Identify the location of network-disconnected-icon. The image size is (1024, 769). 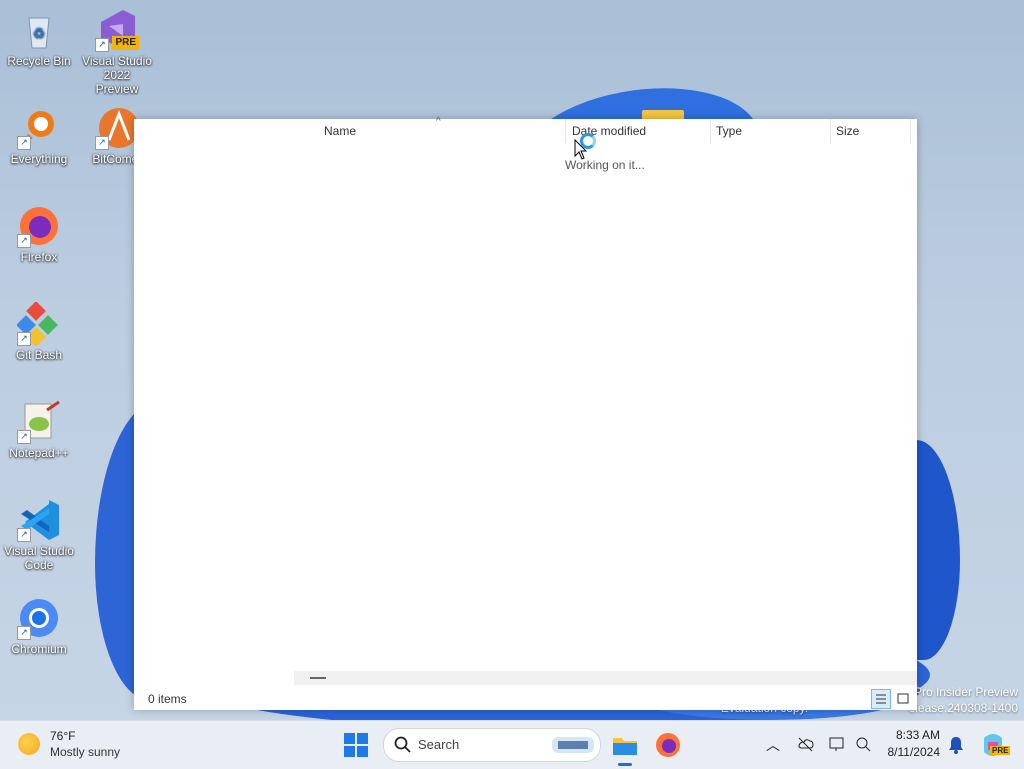
(863, 744).